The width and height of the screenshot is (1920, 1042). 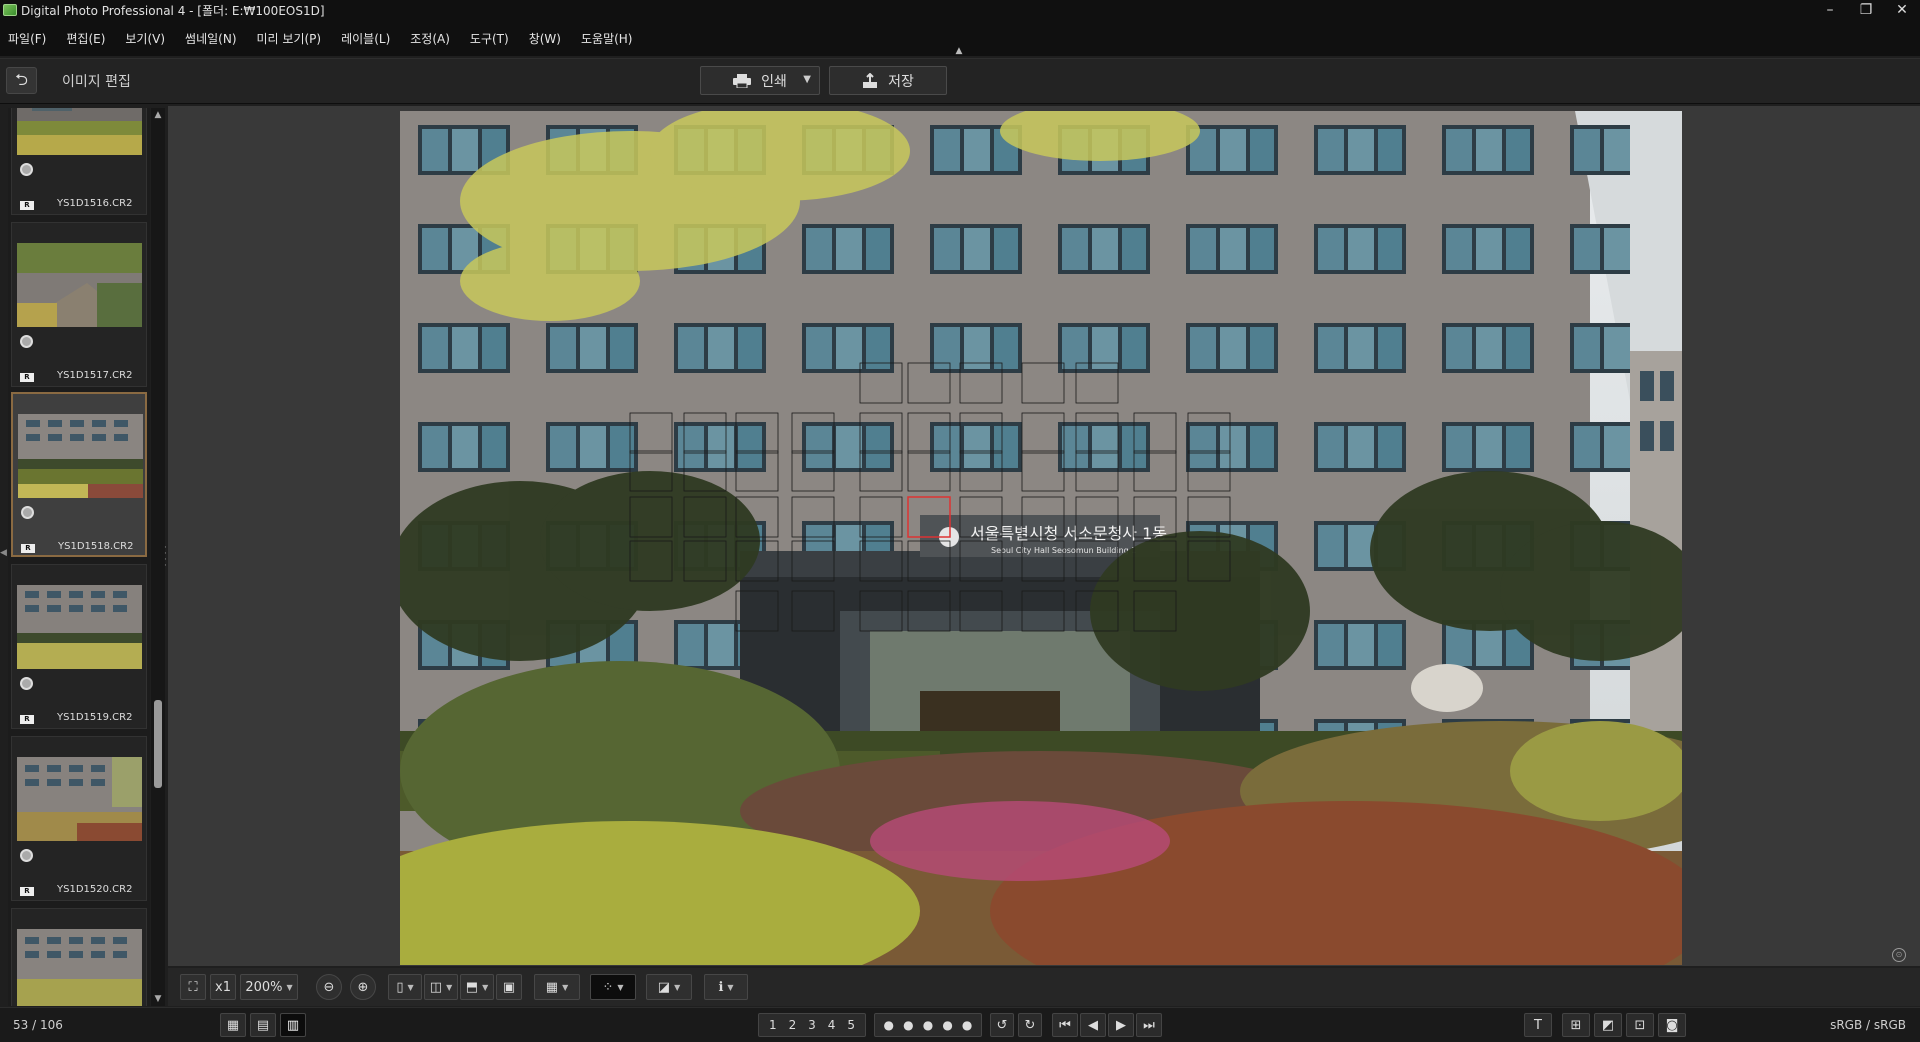 I want to click on text-tool-button: T, so click(x=1538, y=1025).